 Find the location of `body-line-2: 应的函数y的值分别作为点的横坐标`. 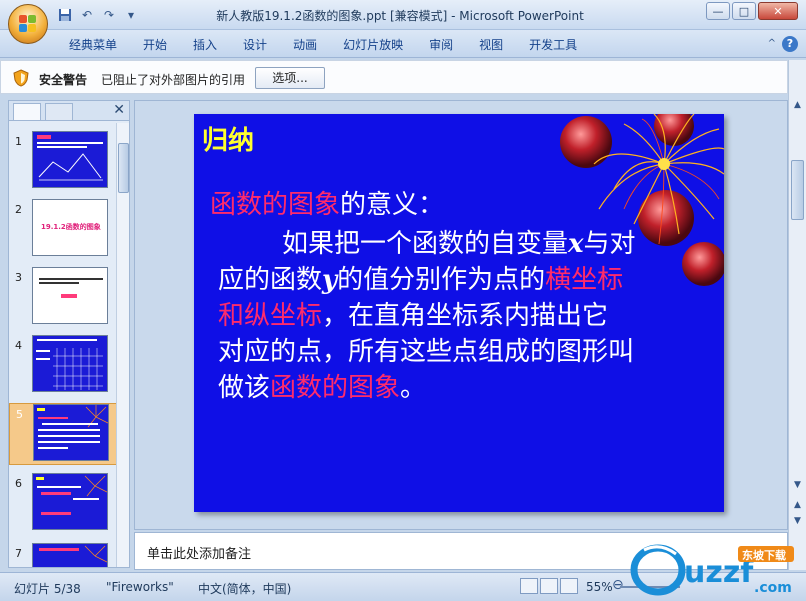

body-line-2: 应的函数y的值分别作为点的横坐标 is located at coordinates (421, 280).